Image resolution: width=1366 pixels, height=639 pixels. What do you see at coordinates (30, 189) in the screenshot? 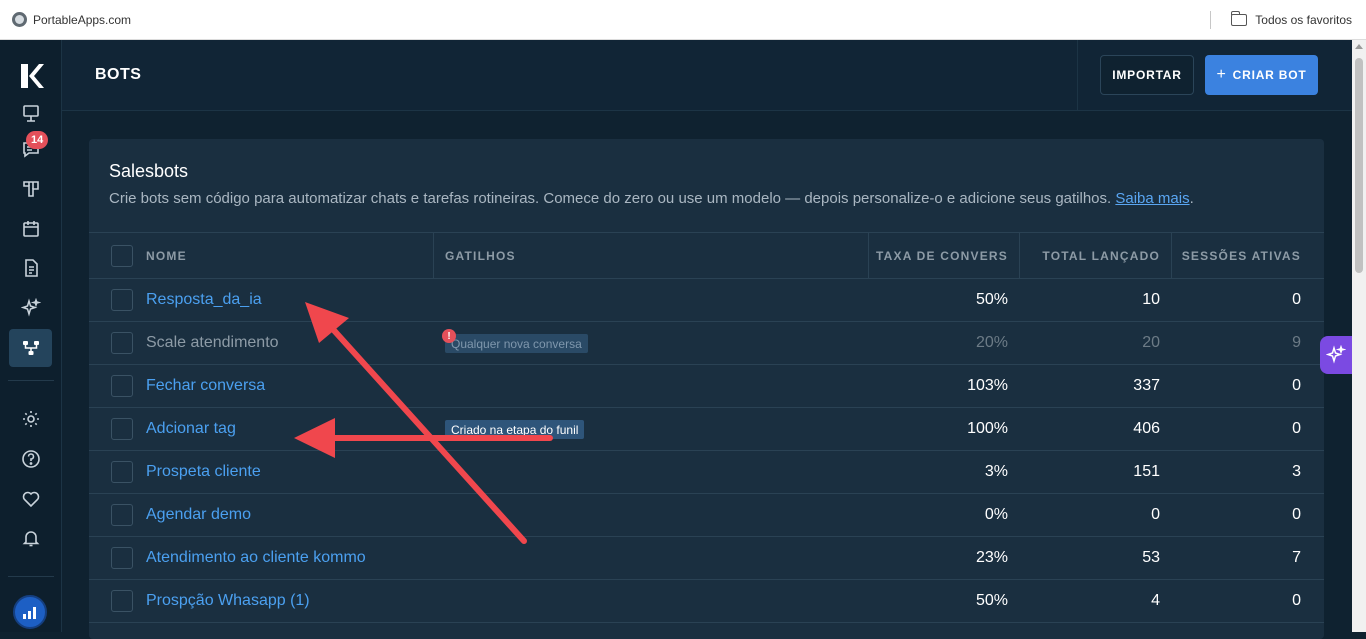
I see `sidebar-item-leads` at bounding box center [30, 189].